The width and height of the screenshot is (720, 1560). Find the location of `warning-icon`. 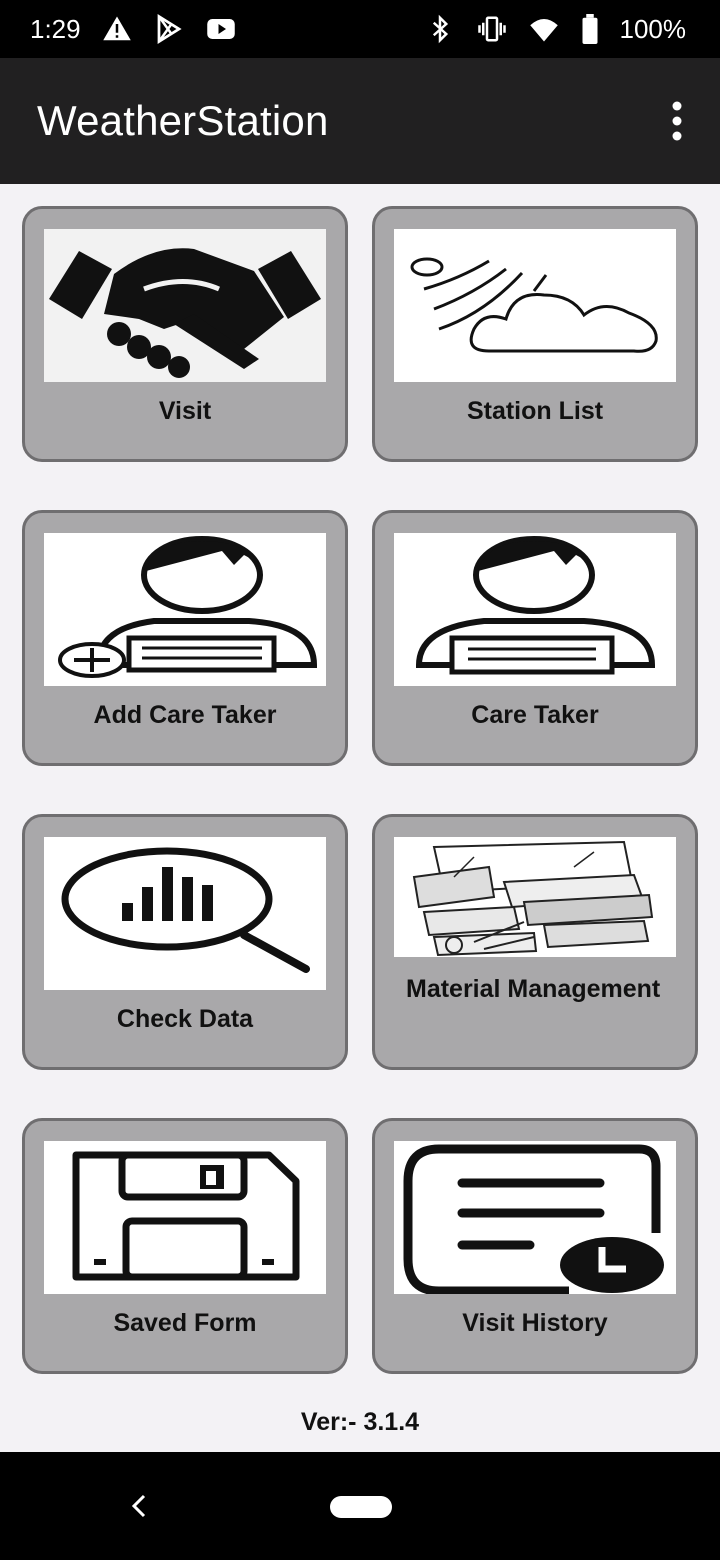

warning-icon is located at coordinates (117, 29).